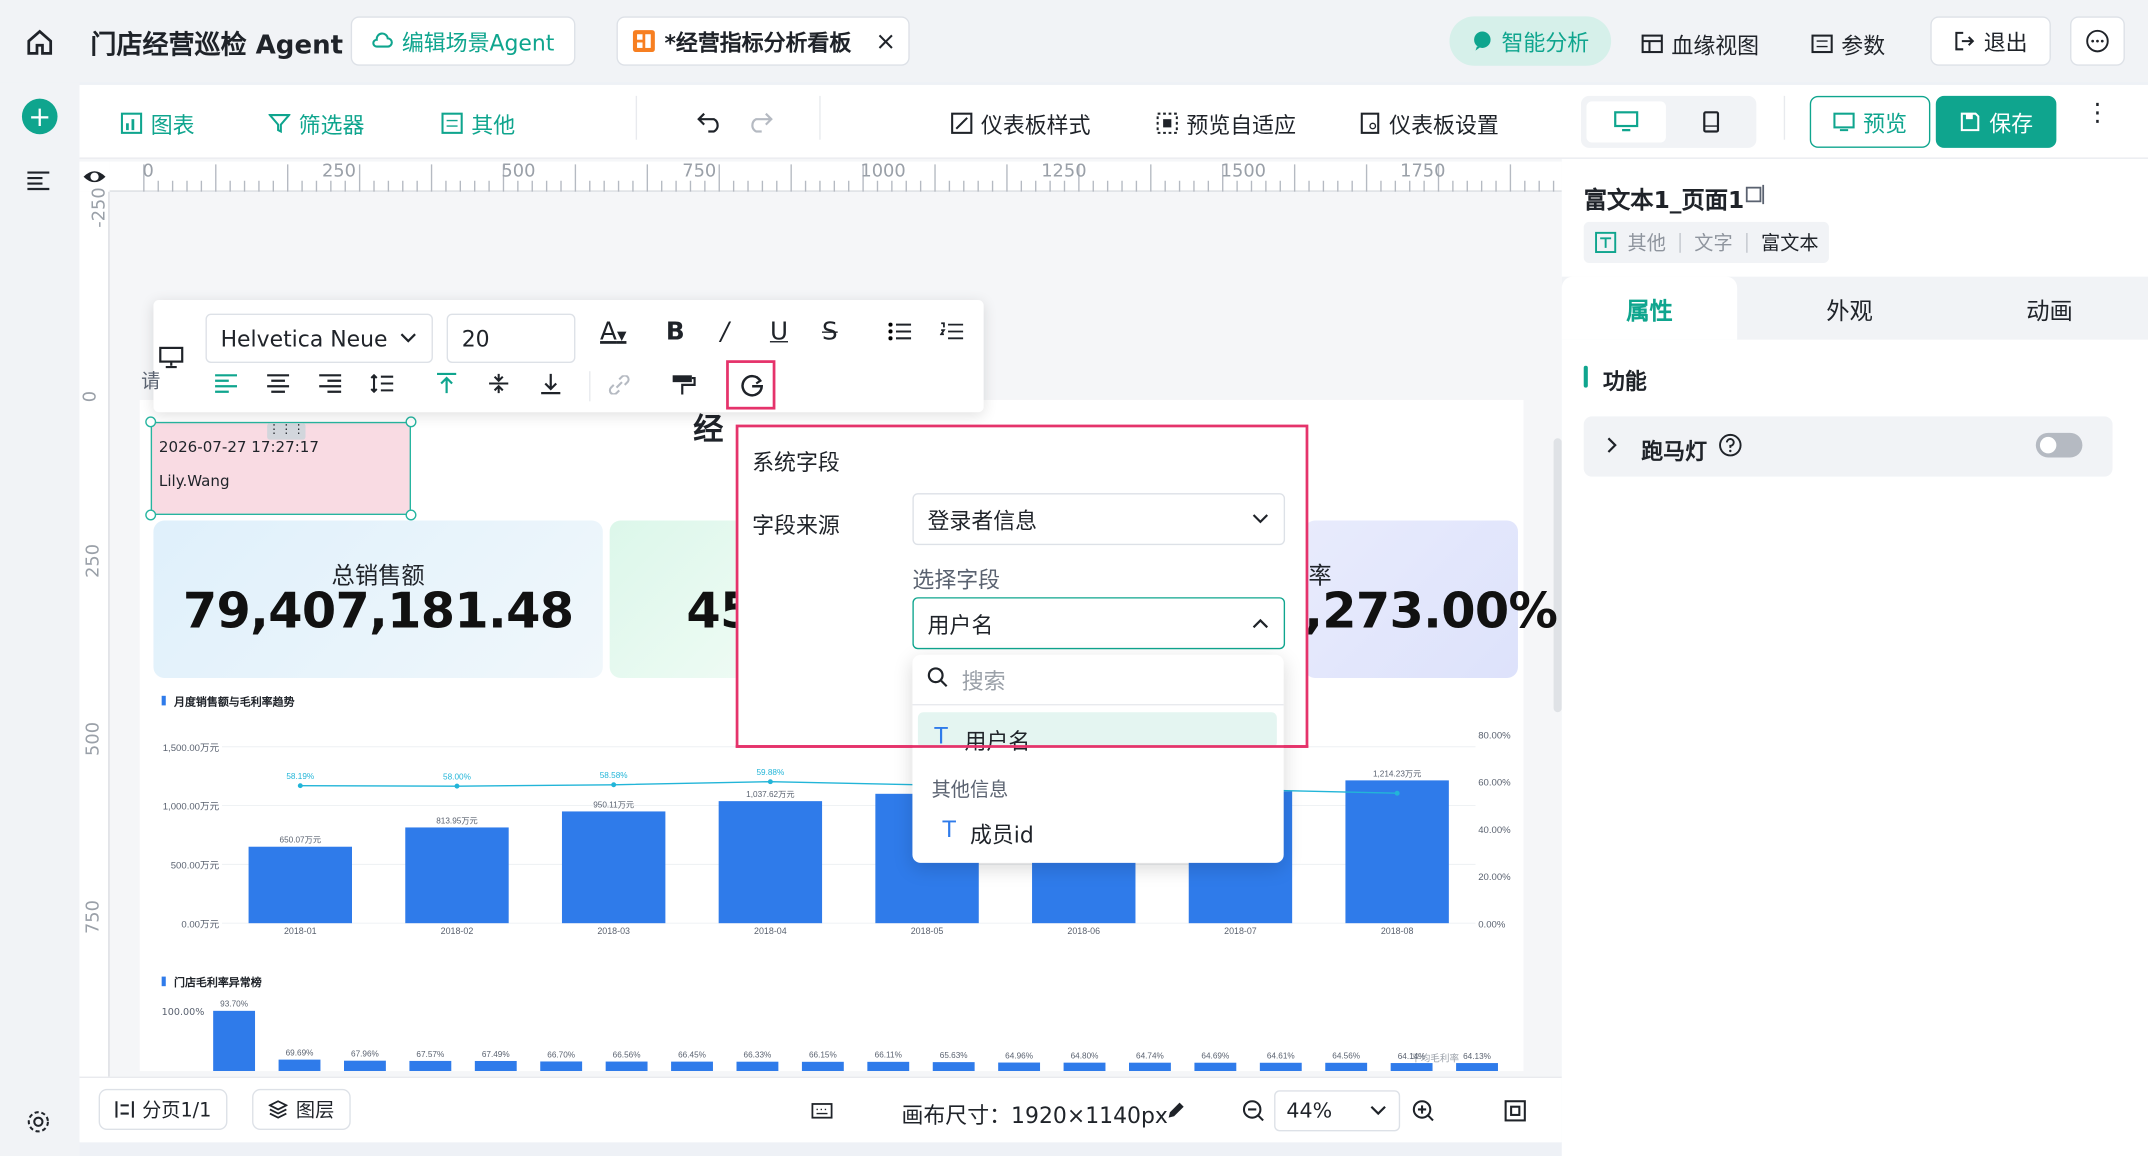 The height and width of the screenshot is (1156, 2148). What do you see at coordinates (2097, 41) in the screenshot?
I see `more-button` at bounding box center [2097, 41].